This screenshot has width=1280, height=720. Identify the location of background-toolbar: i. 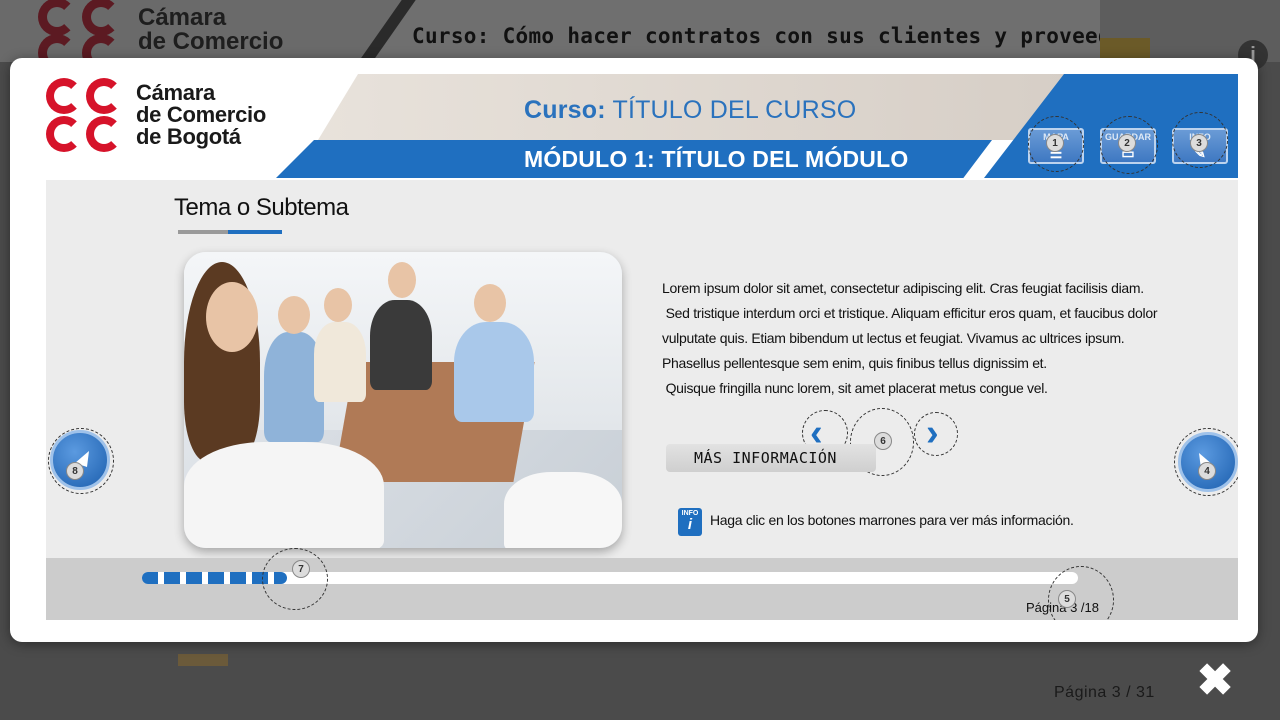
(1190, 35).